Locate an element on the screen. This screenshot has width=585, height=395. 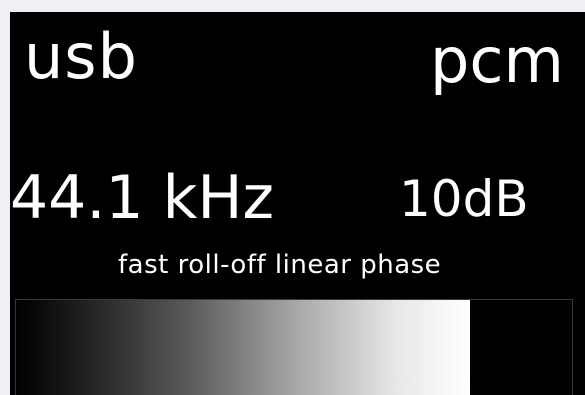
filter-mode-label: fast roll-off linear phase is located at coordinates (280, 265).